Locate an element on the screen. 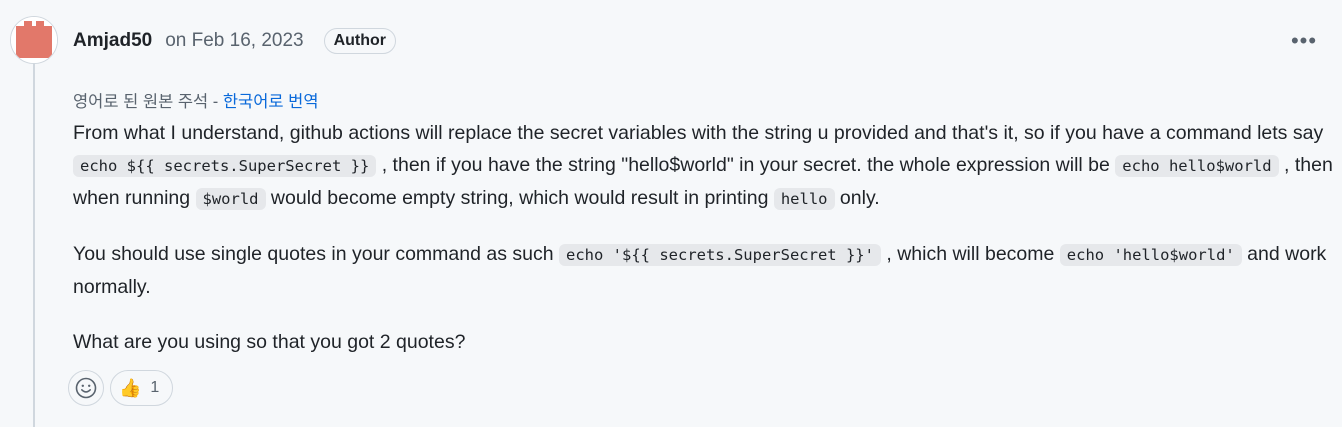  timestamp: on Feb 16, 2023 is located at coordinates (234, 41).